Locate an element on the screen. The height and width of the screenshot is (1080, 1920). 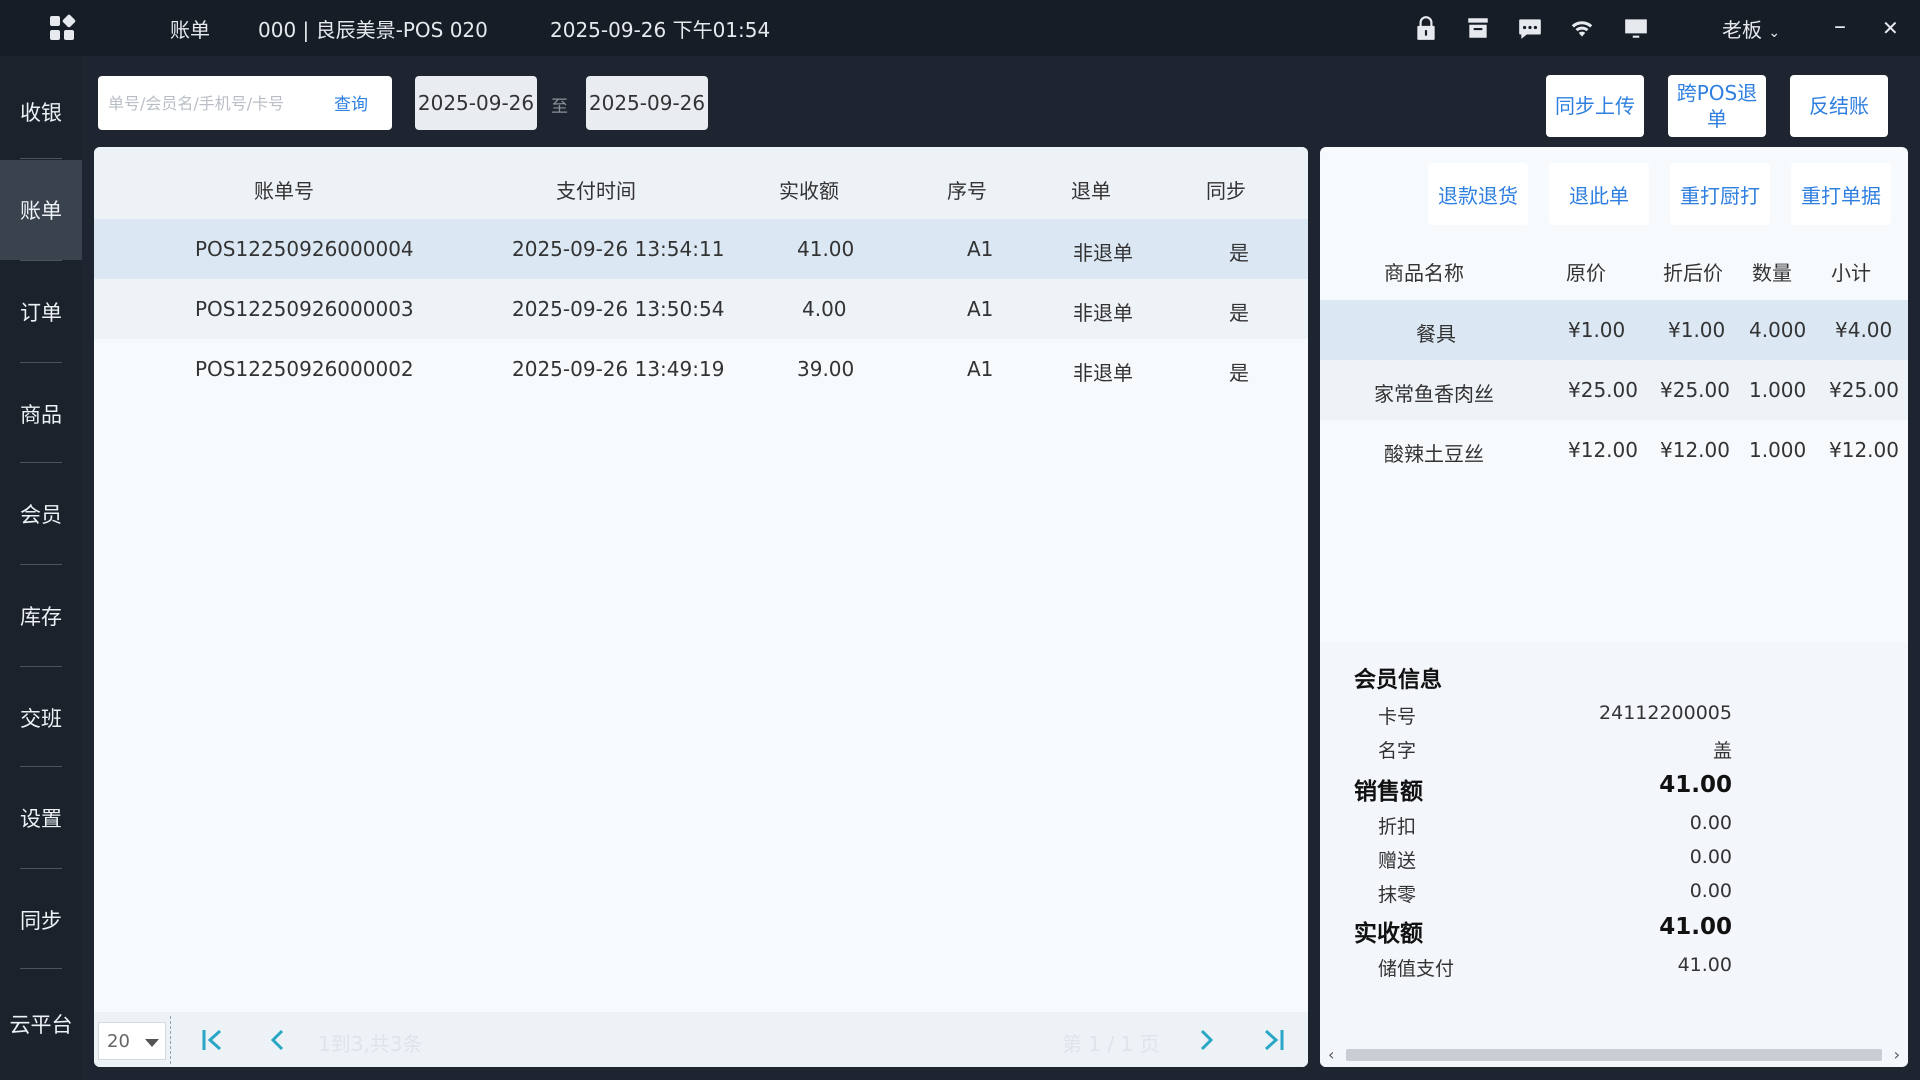
rounding-label: 抹零 is located at coordinates (1397, 895).